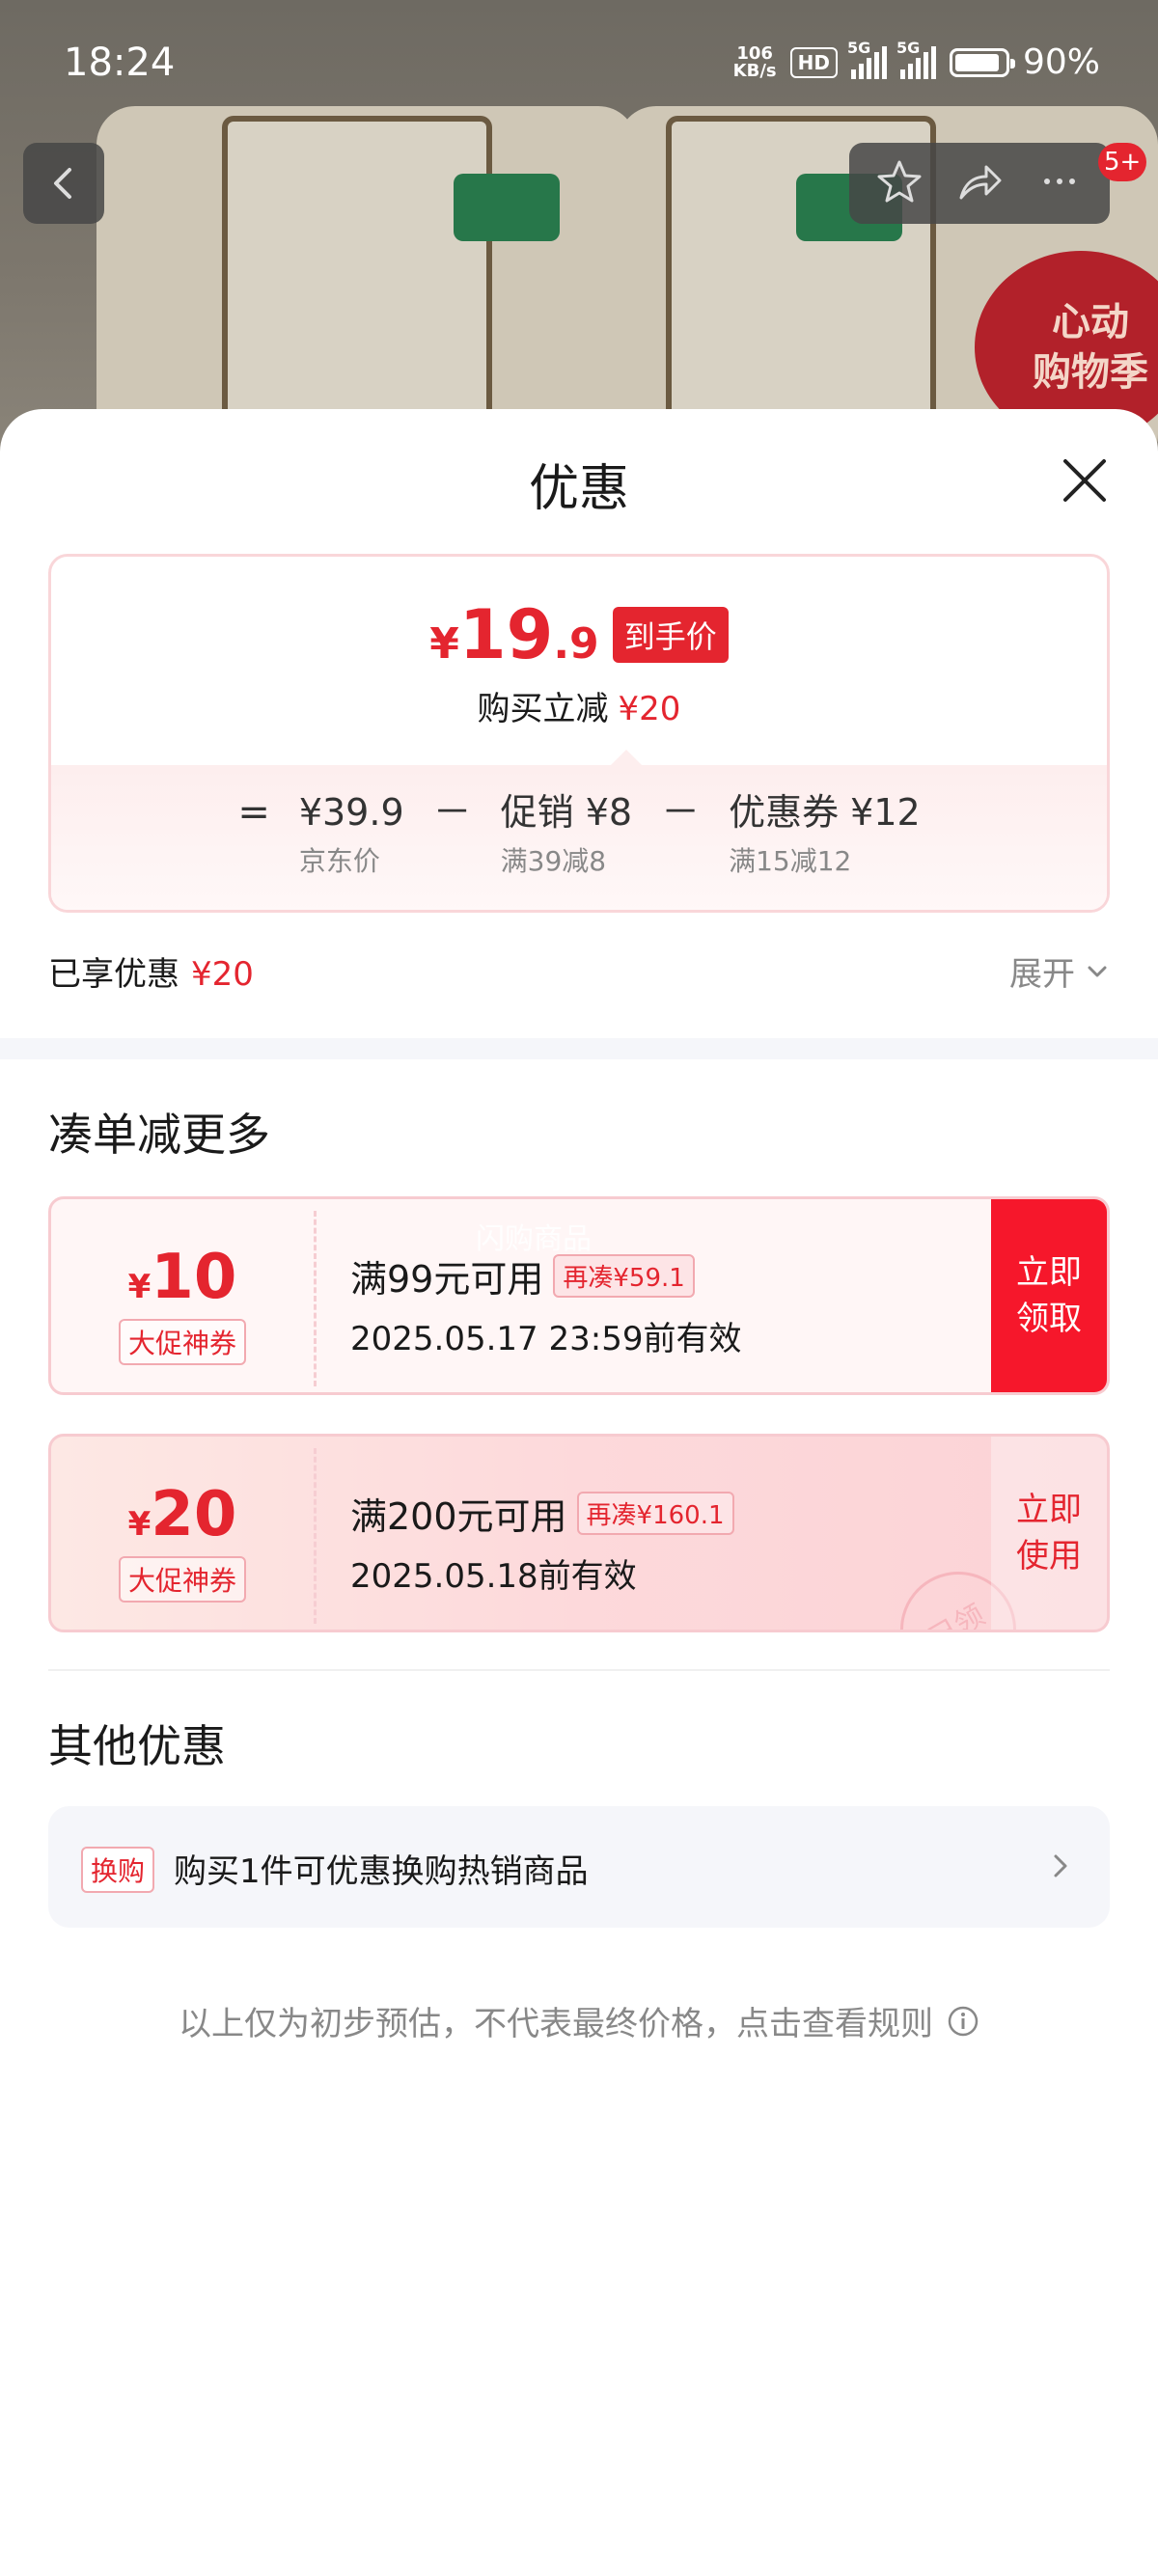 The height and width of the screenshot is (2576, 1158). I want to click on close-icon, so click(1084, 481).